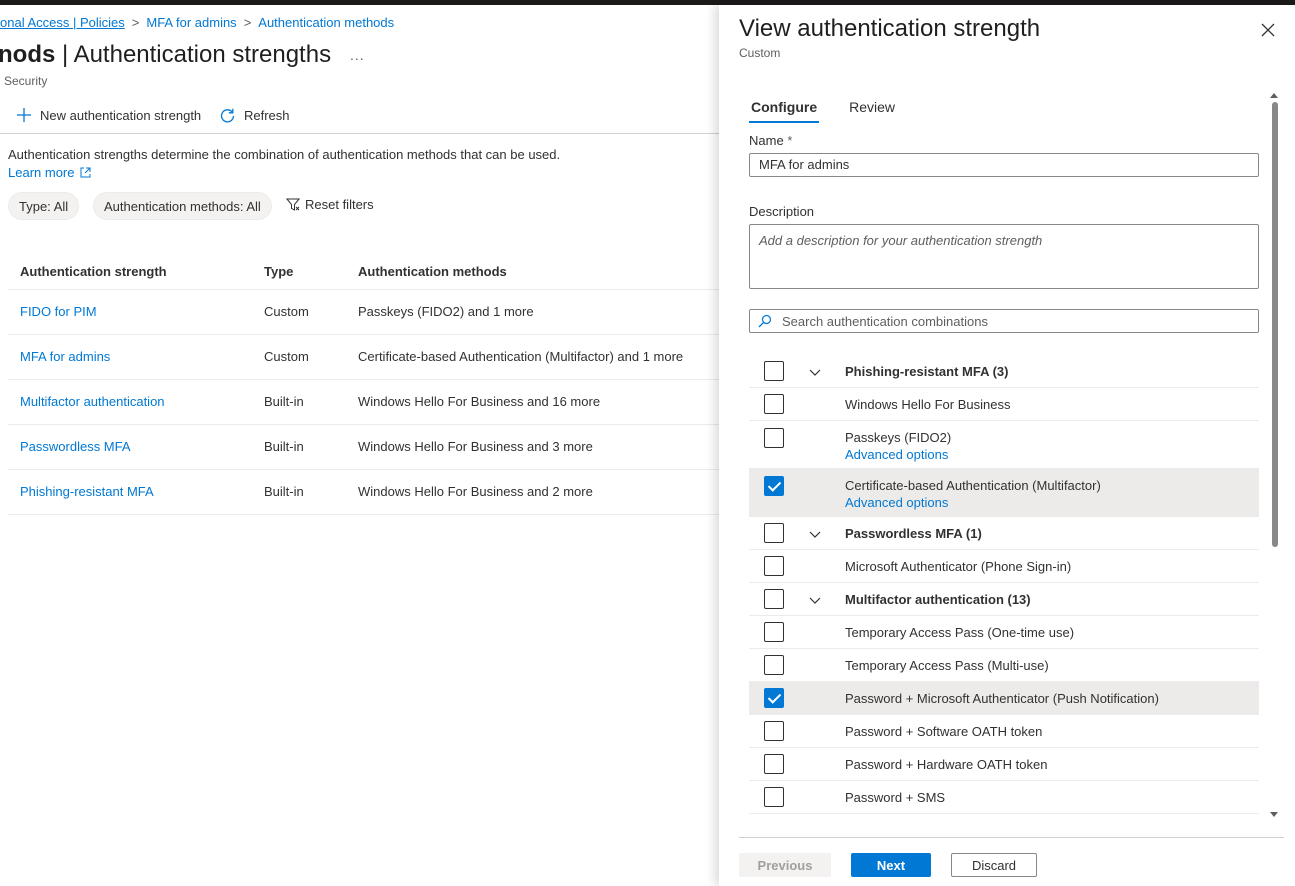 The width and height of the screenshot is (1295, 886). What do you see at coordinates (49, 172) in the screenshot?
I see `learn-more-link: Learn more` at bounding box center [49, 172].